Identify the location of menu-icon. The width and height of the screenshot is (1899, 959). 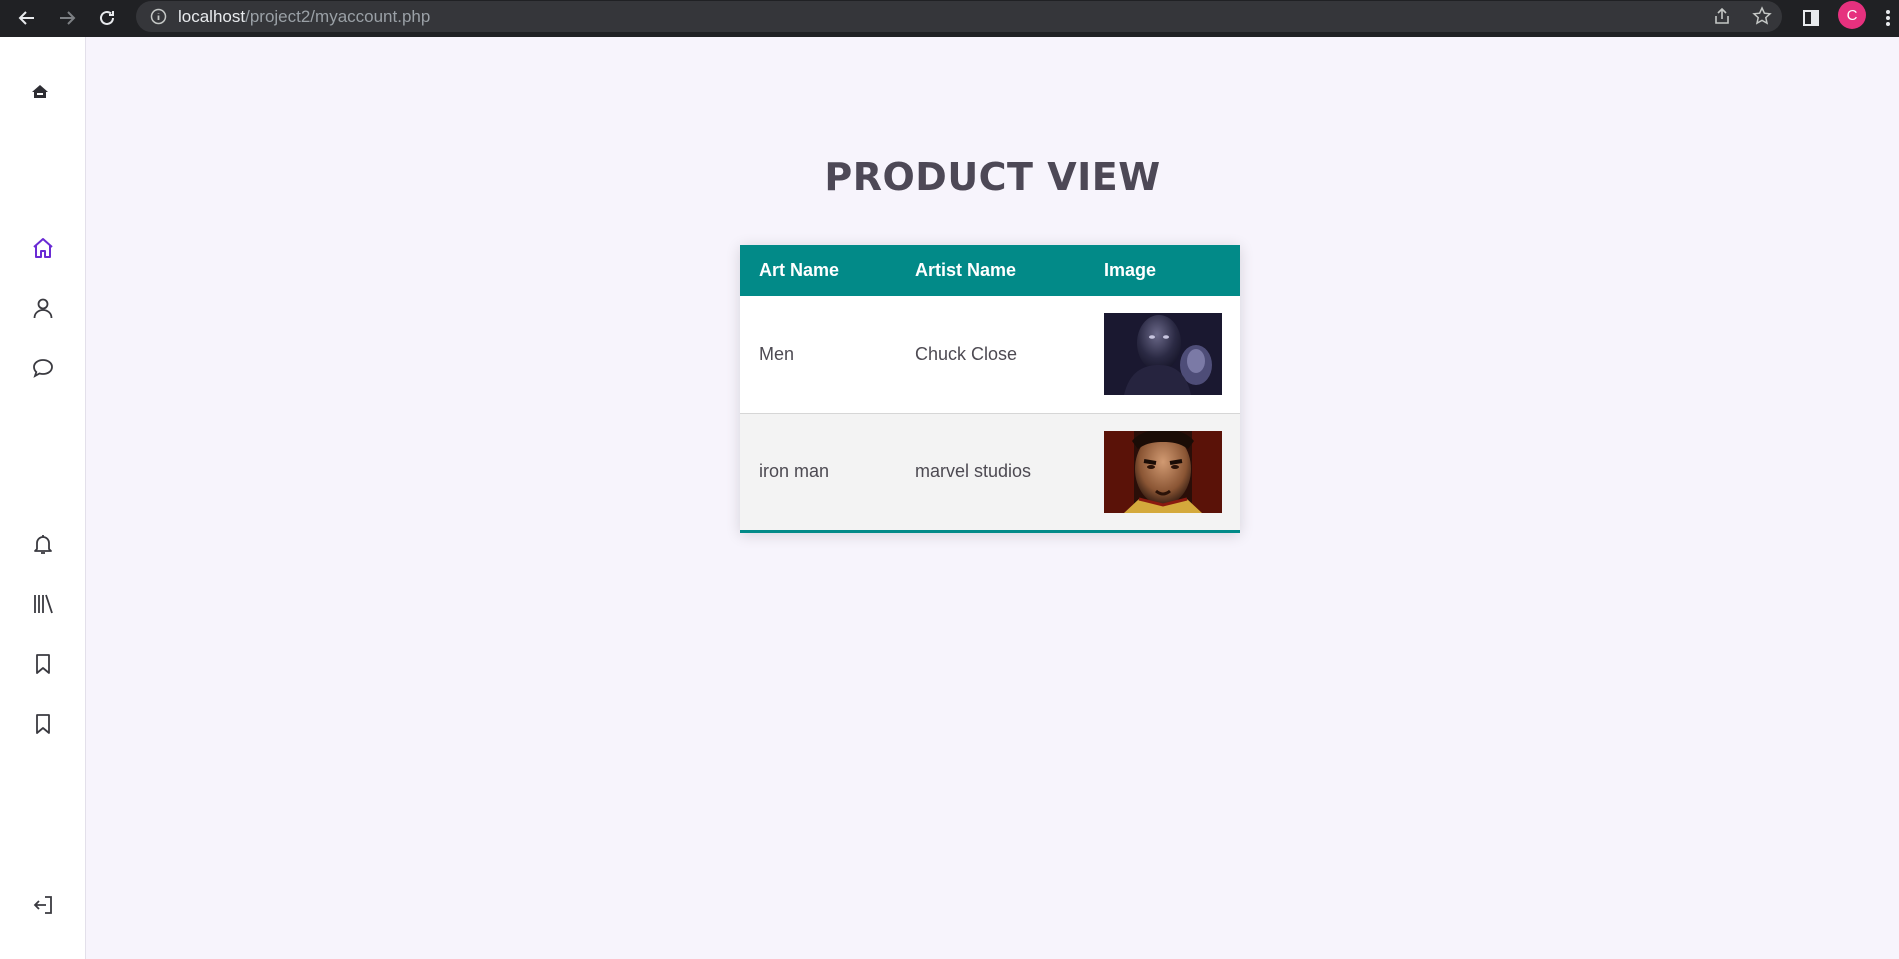
(1888, 18).